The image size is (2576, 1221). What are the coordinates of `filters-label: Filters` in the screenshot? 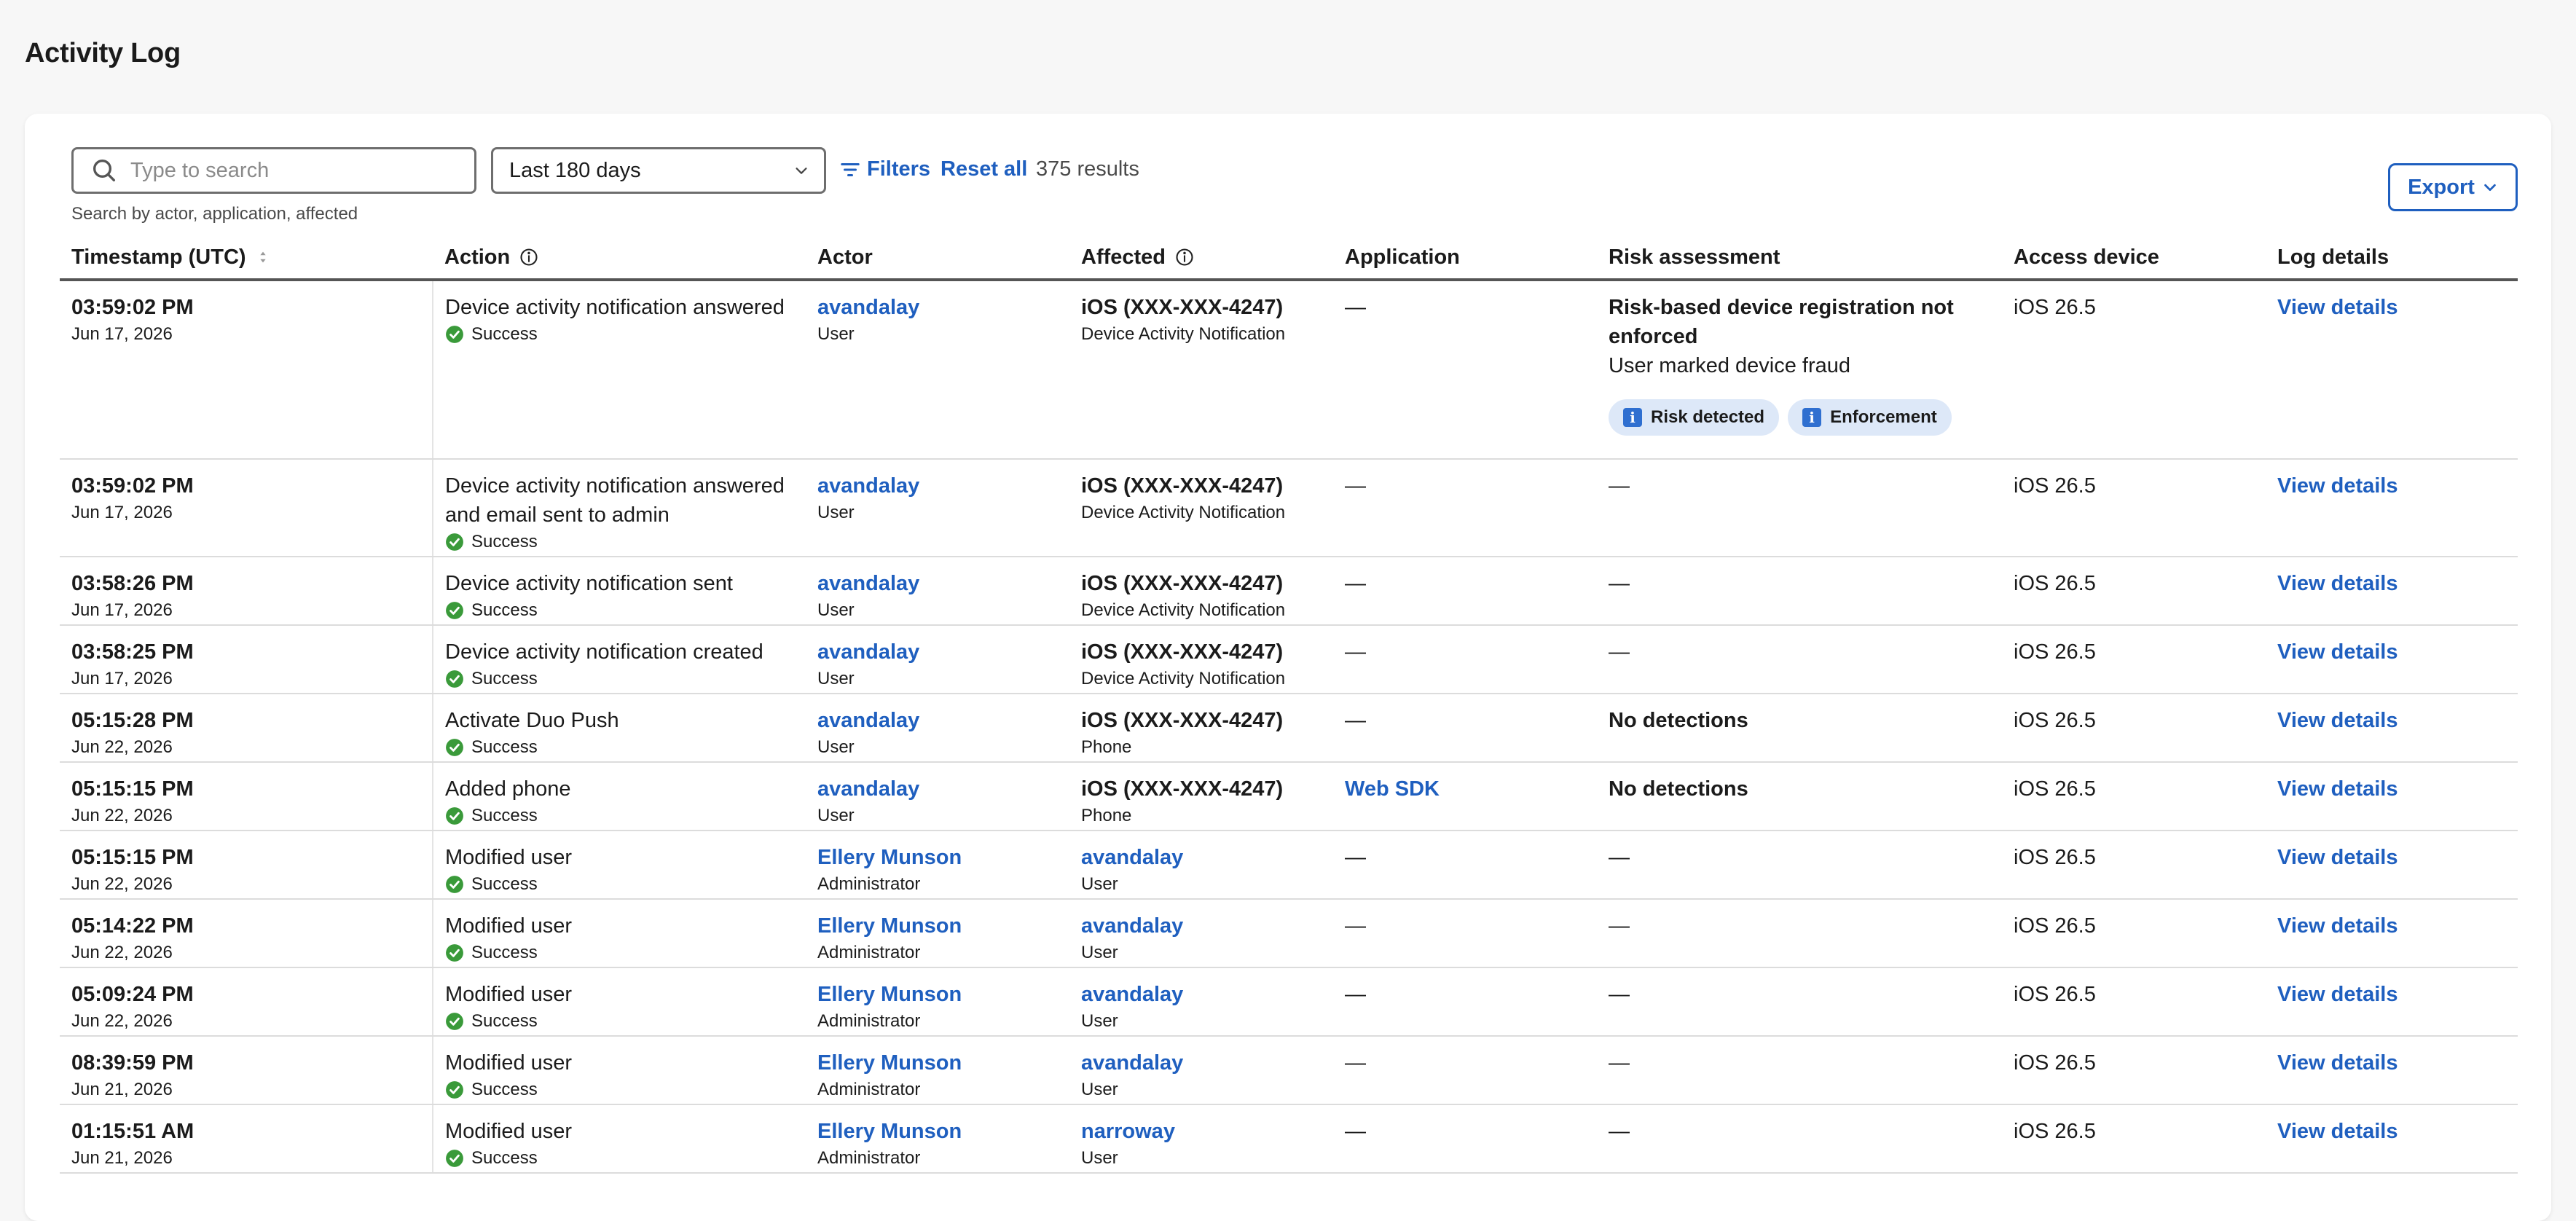 It's located at (899, 169).